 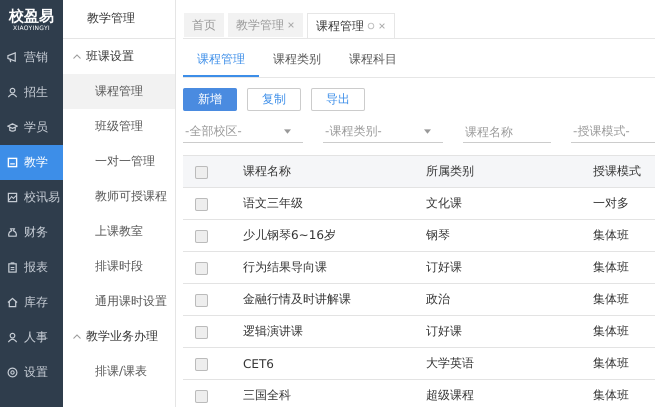 What do you see at coordinates (31, 16) in the screenshot?
I see `logo-title: 校盈易` at bounding box center [31, 16].